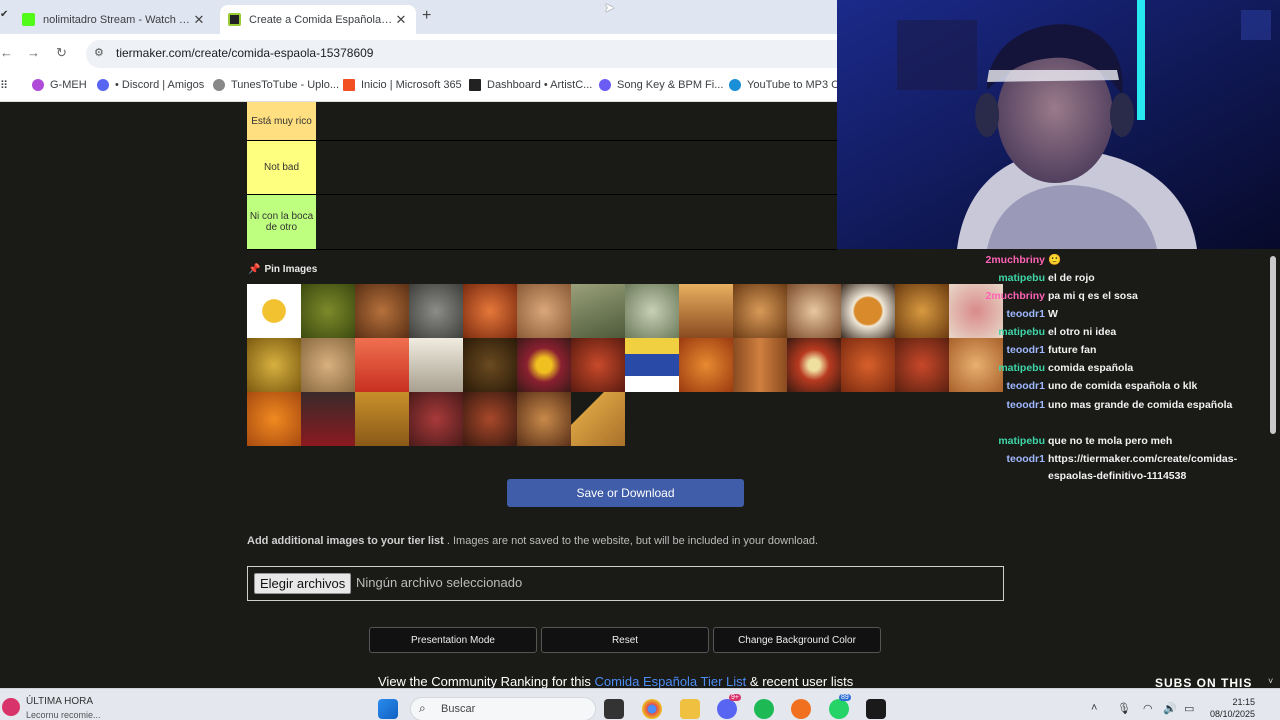  I want to click on tab-stream: nolimitadro Stream - Watch Live ✕, so click(114, 19).